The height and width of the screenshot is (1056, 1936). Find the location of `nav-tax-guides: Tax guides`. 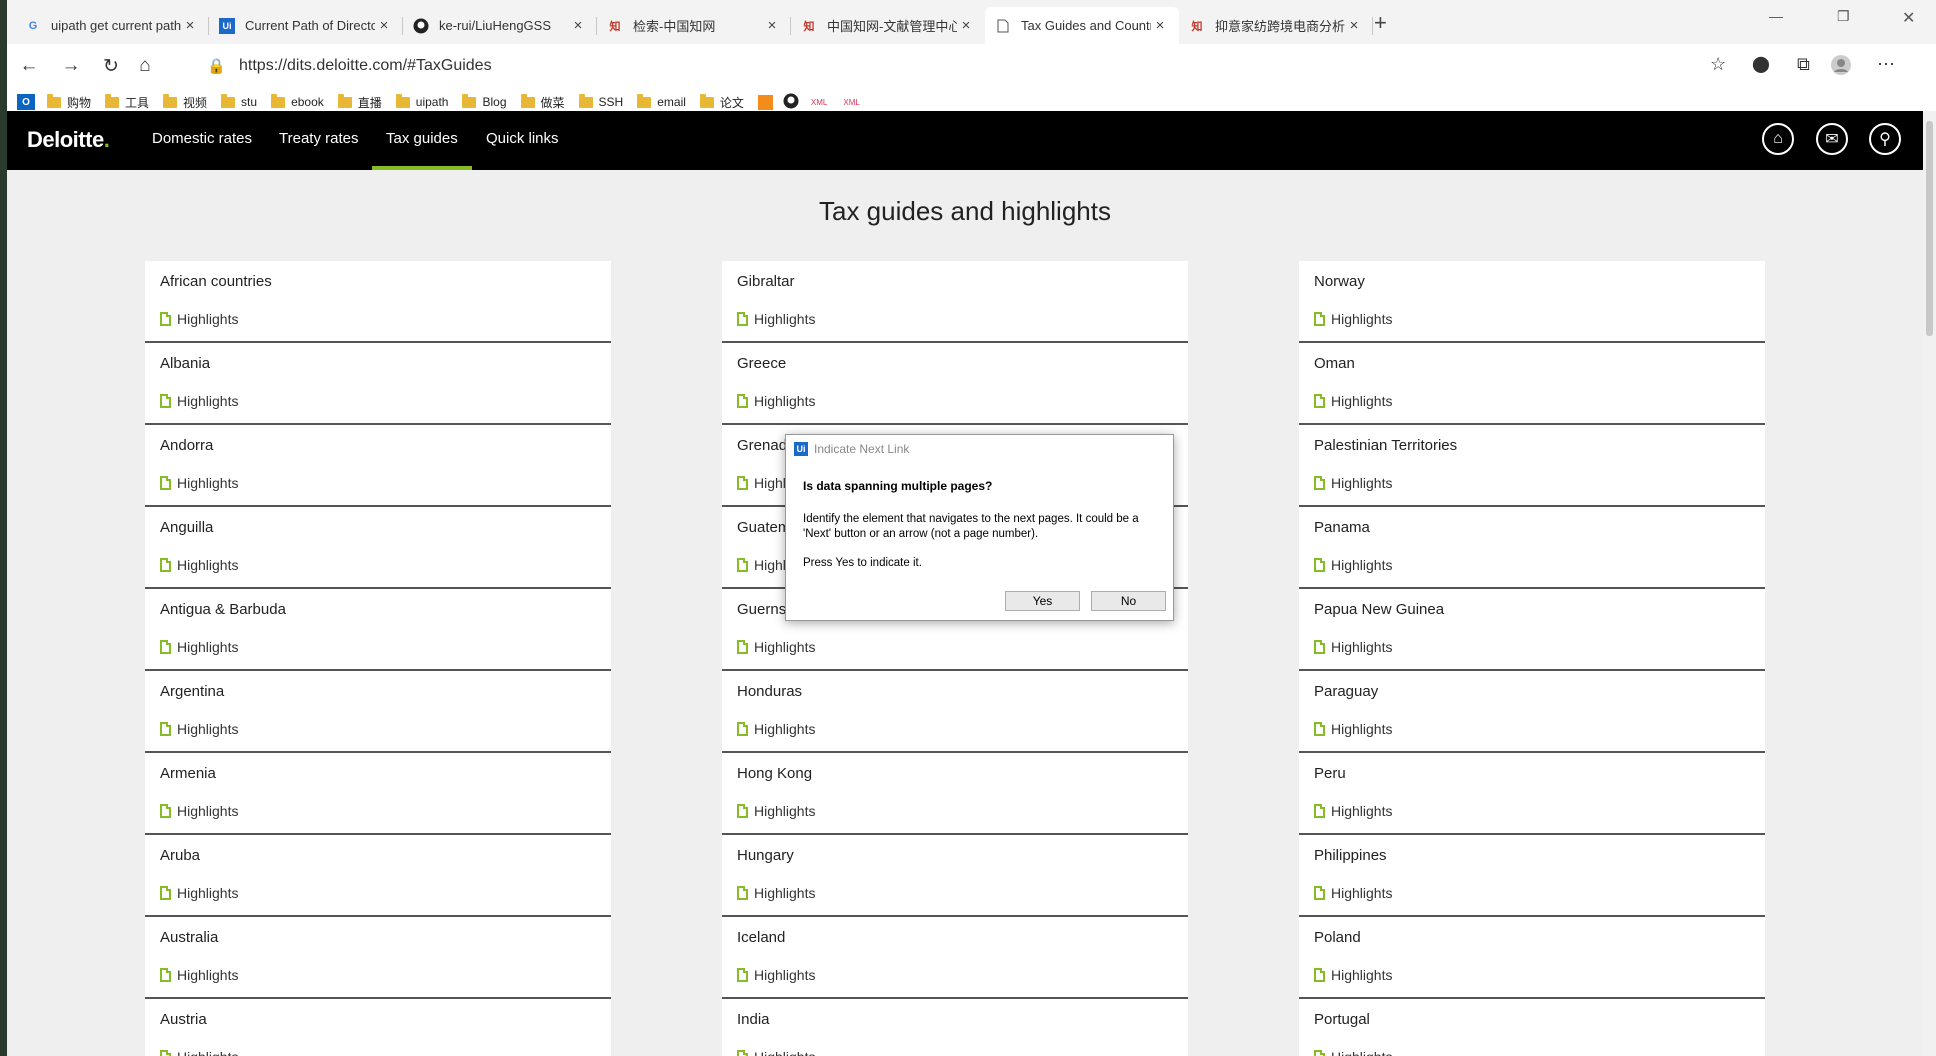

nav-tax-guides: Tax guides is located at coordinates (422, 150).